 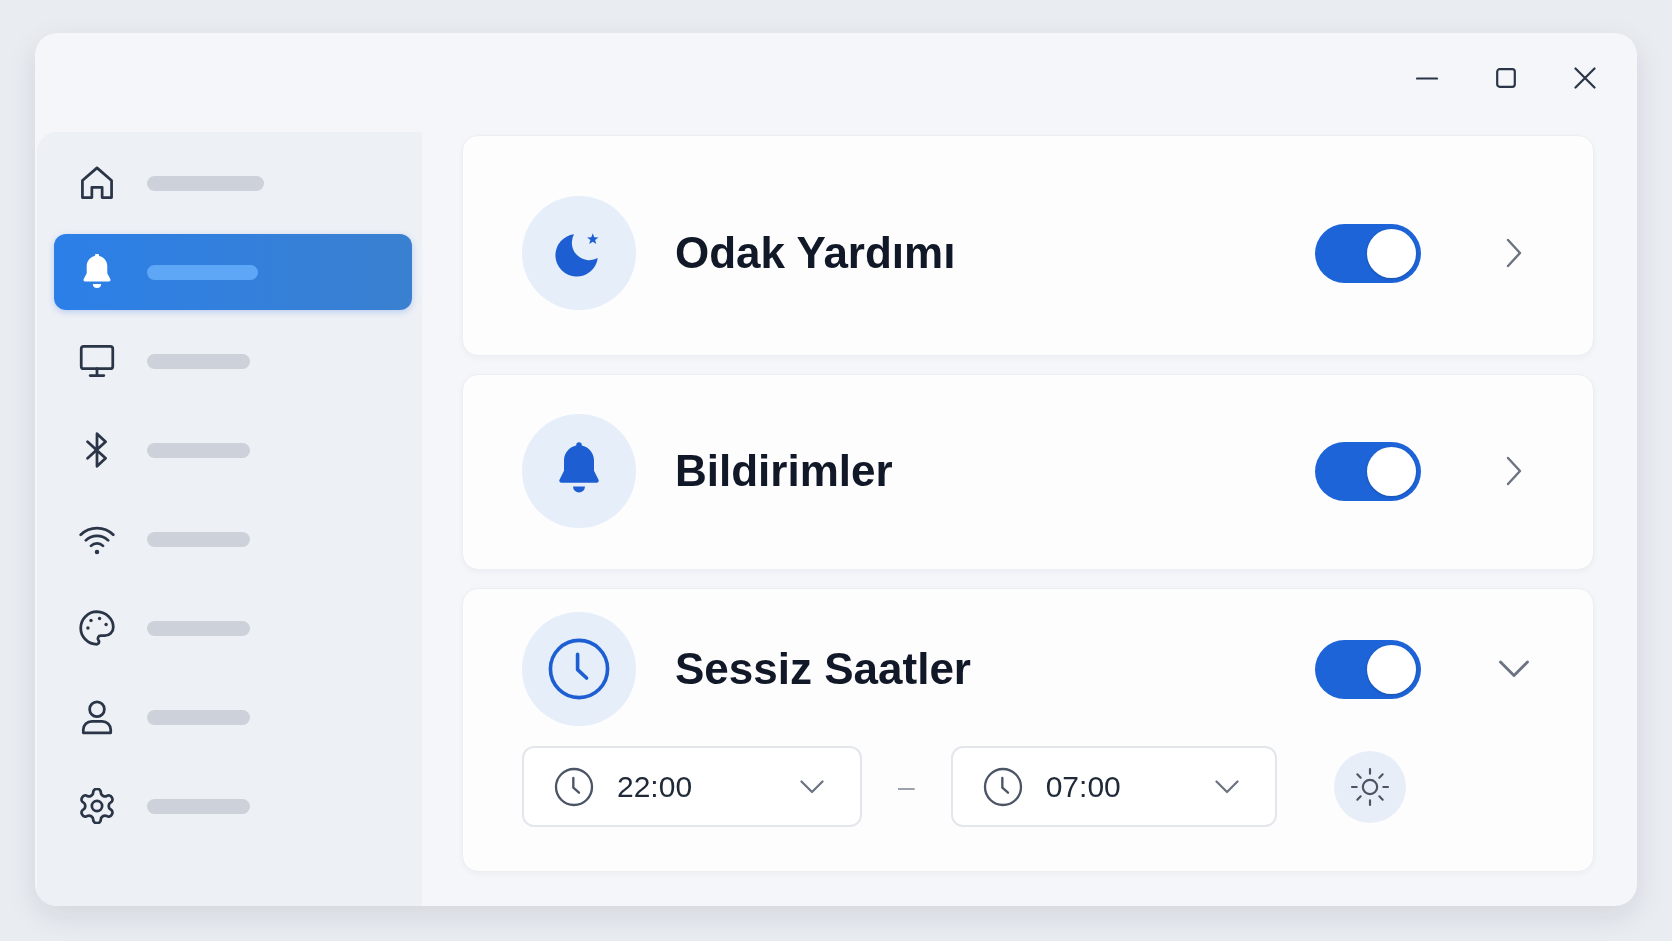 I want to click on home-icon, so click(x=97, y=183).